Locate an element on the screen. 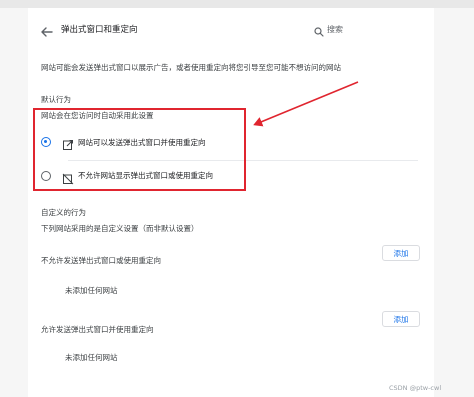 Image resolution: width=474 pixels, height=397 pixels. watermark: CSDN @ptw-cwl is located at coordinates (415, 388).